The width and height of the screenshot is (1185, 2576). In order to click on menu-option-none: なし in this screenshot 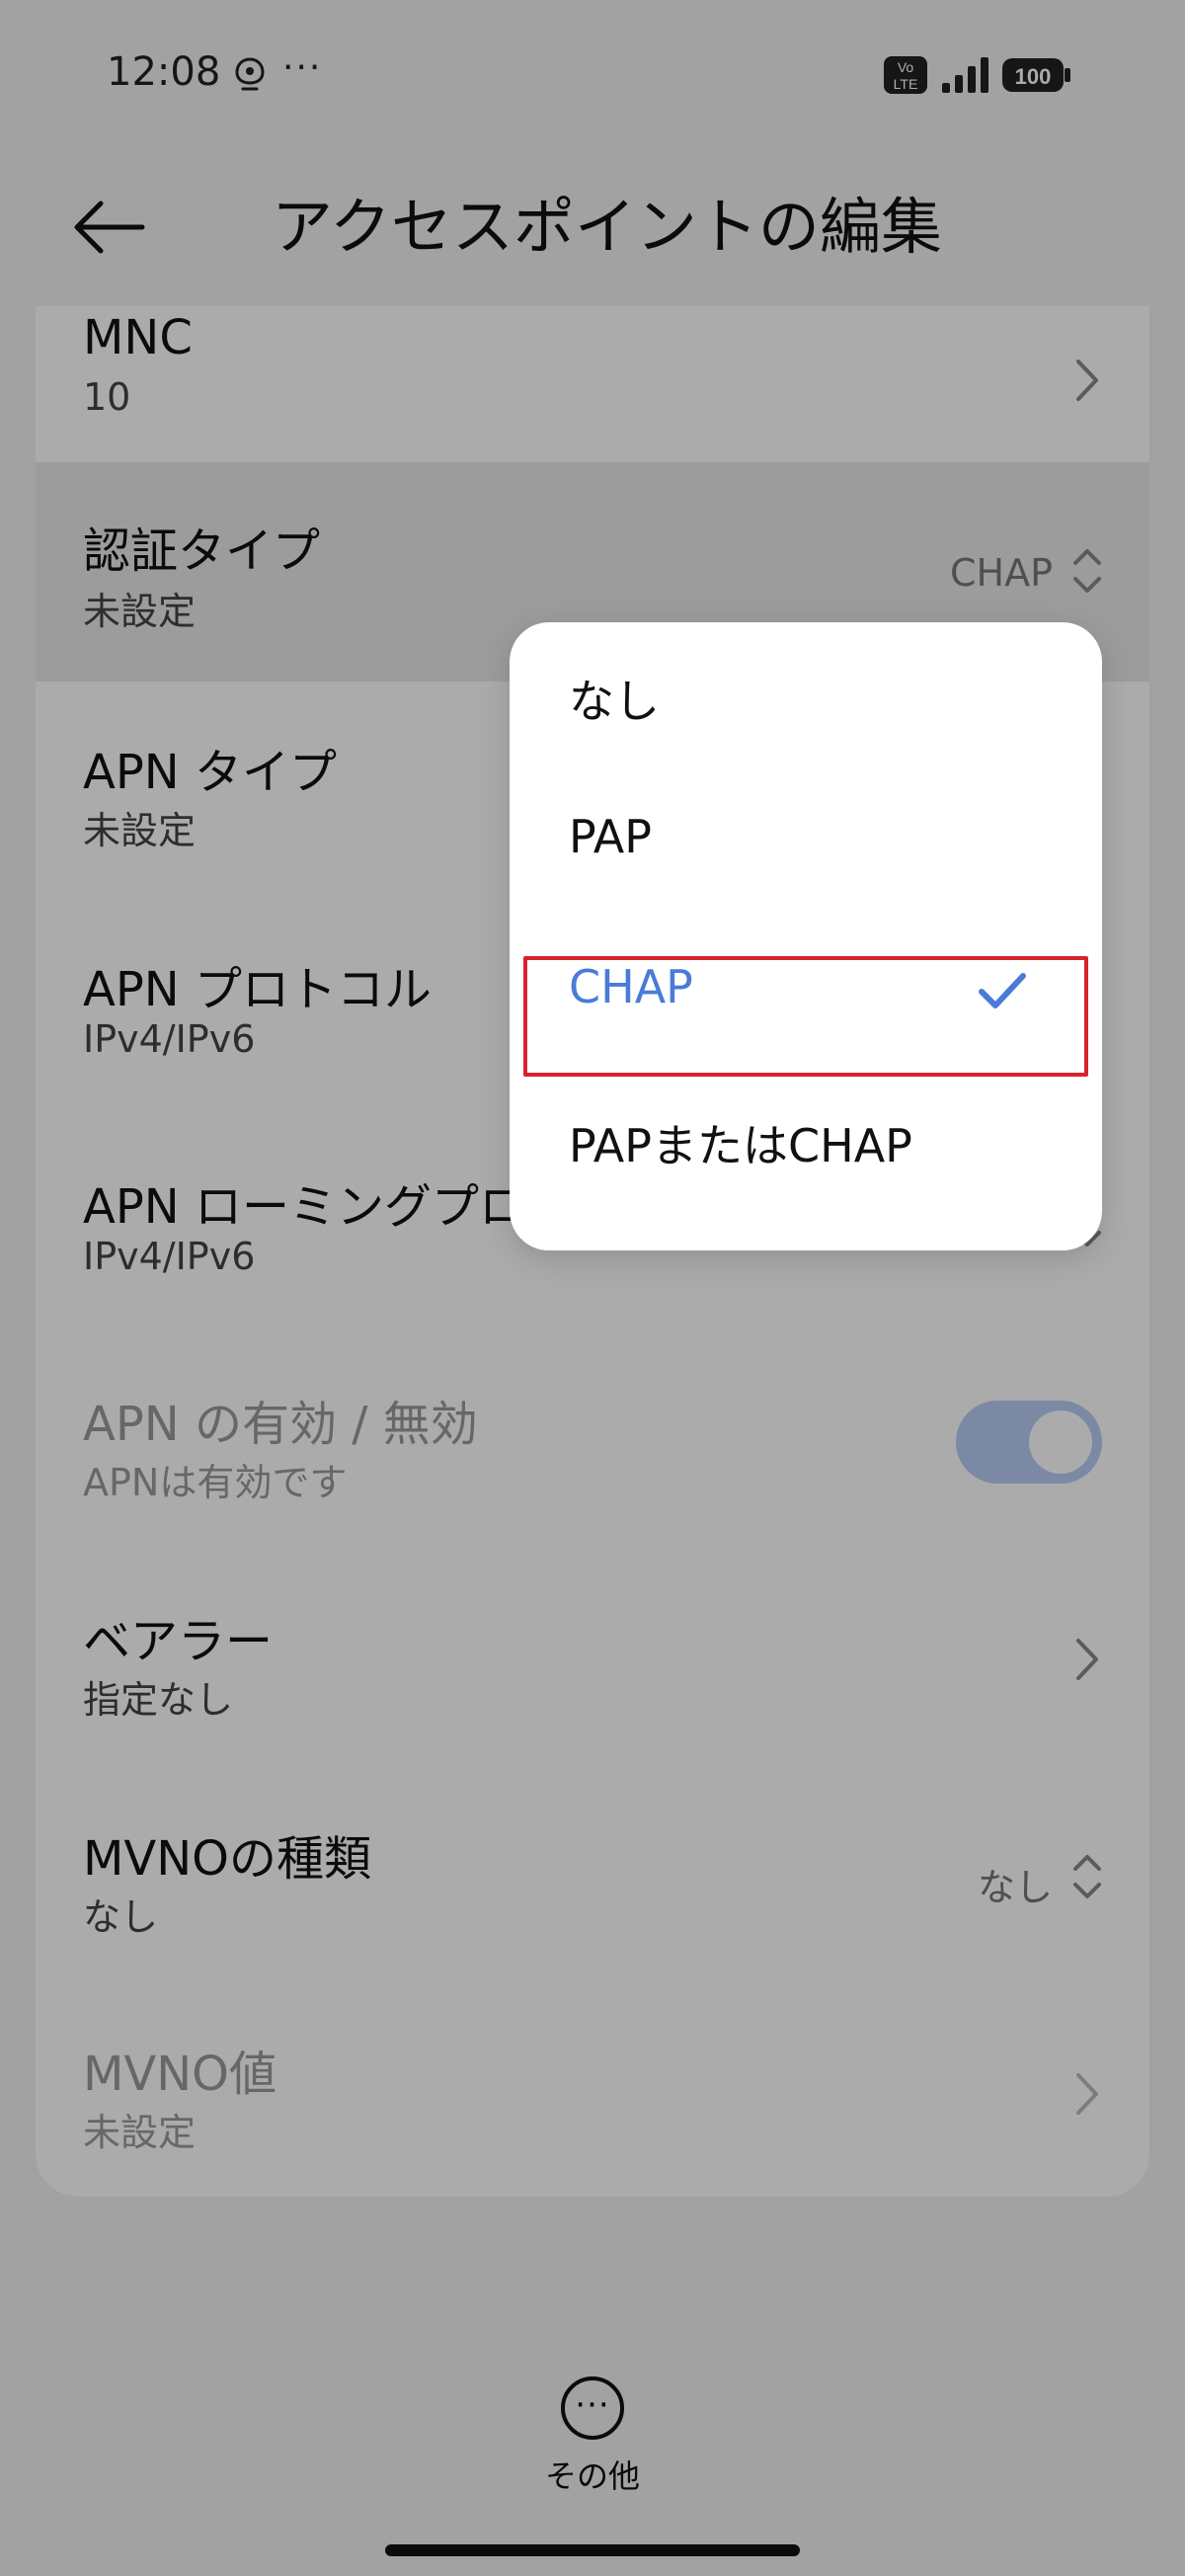, I will do `click(806, 696)`.